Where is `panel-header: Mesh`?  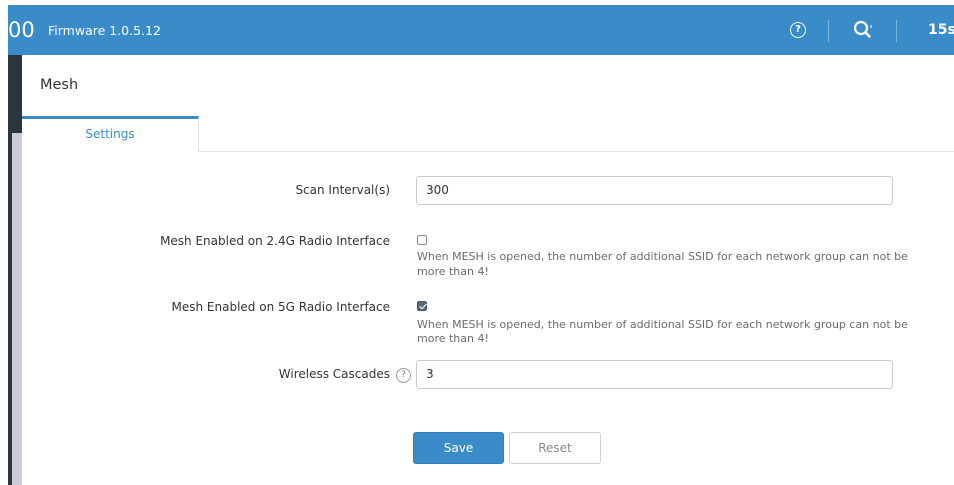
panel-header: Mesh is located at coordinates (488, 85).